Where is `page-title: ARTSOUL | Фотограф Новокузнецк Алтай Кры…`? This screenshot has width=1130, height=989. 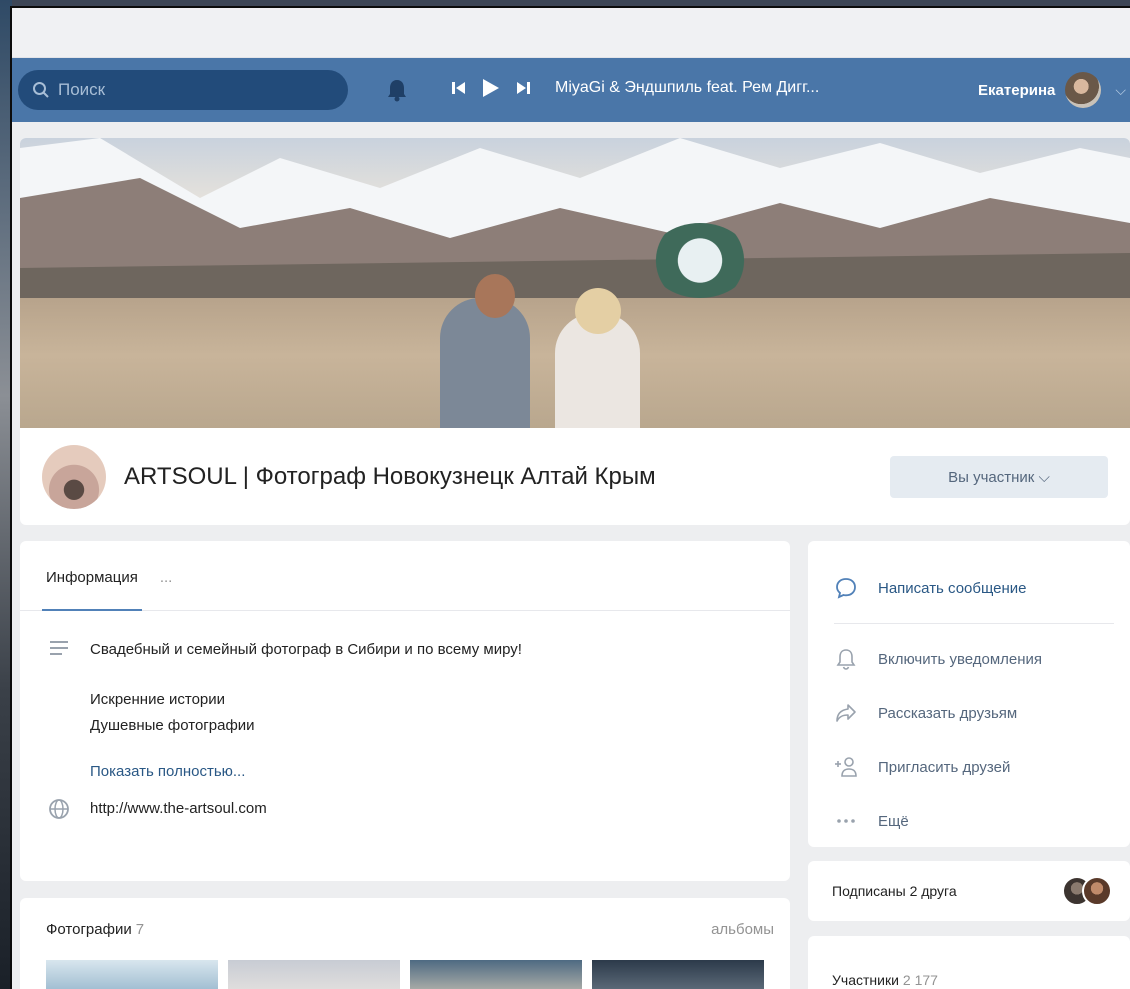 page-title: ARTSOUL | Фотограф Новокузнецк Алтай Кры… is located at coordinates (390, 476).